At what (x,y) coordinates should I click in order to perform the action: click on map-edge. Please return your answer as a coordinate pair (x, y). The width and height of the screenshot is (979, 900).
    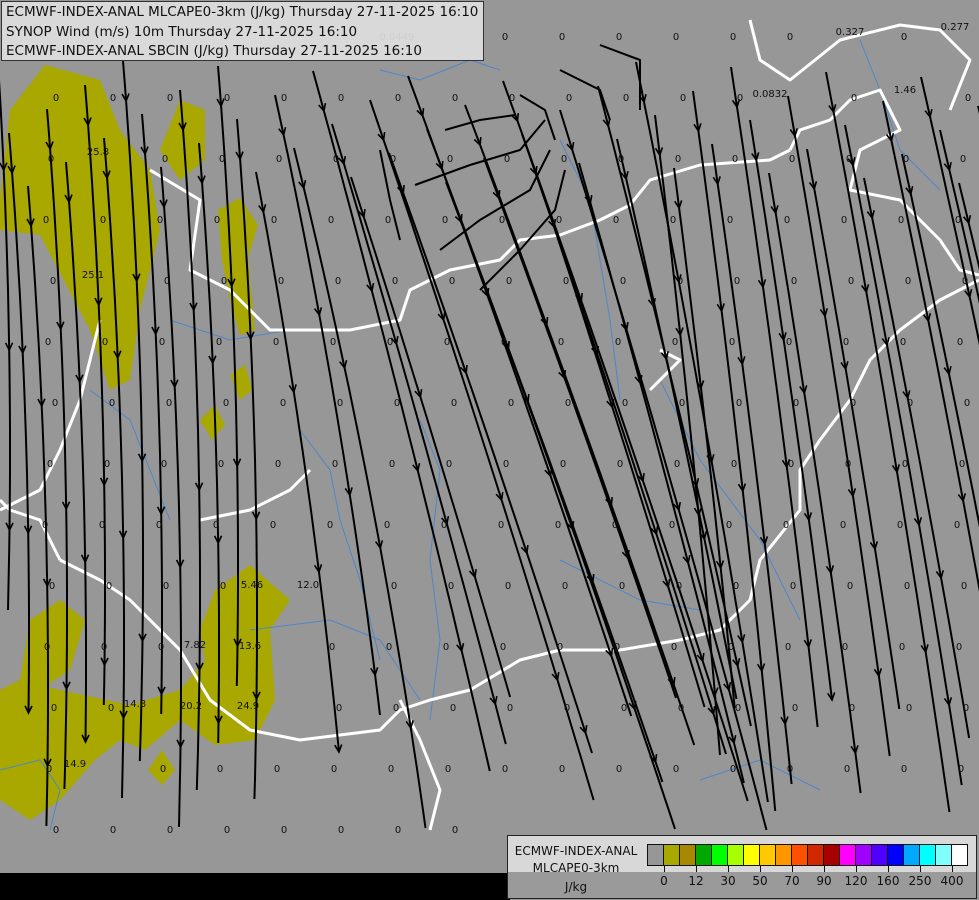
    Looking at the image, I should click on (255, 886).